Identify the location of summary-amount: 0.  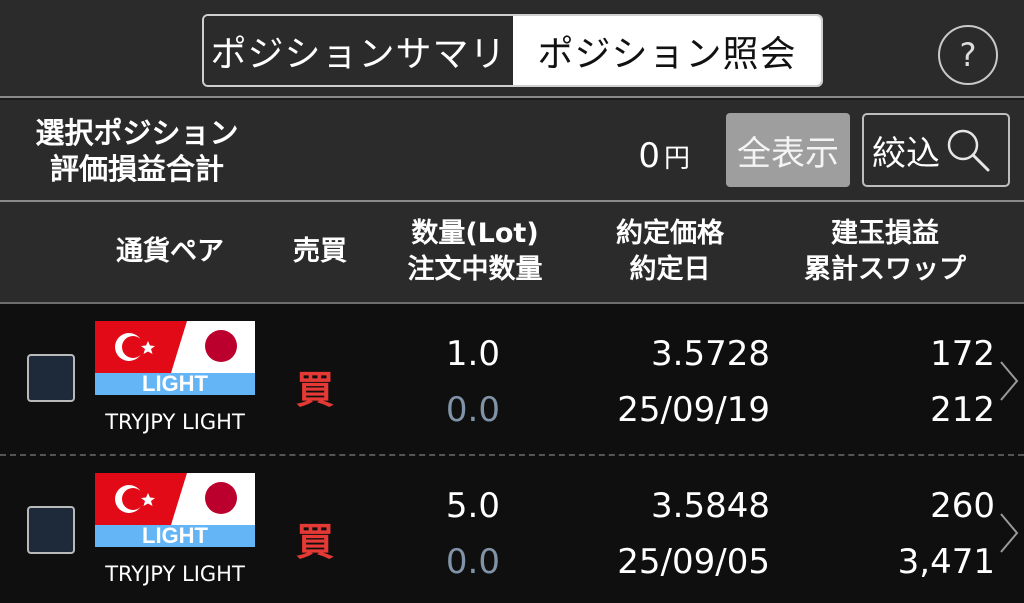
(649, 156).